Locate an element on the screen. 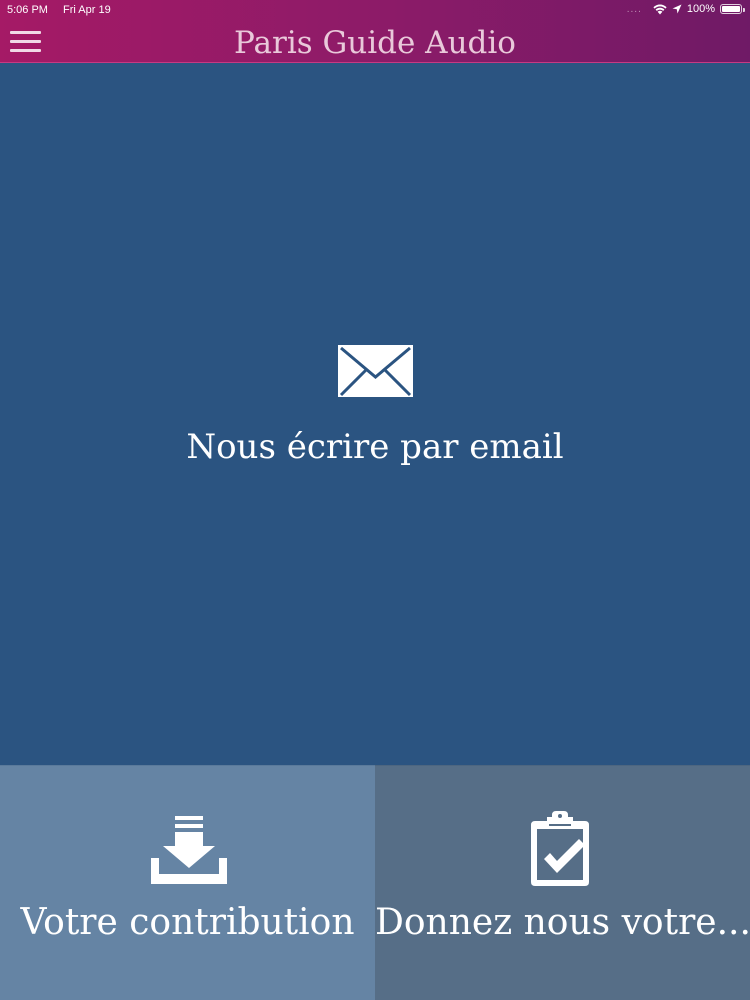  download-tray-icon is located at coordinates (189, 850).